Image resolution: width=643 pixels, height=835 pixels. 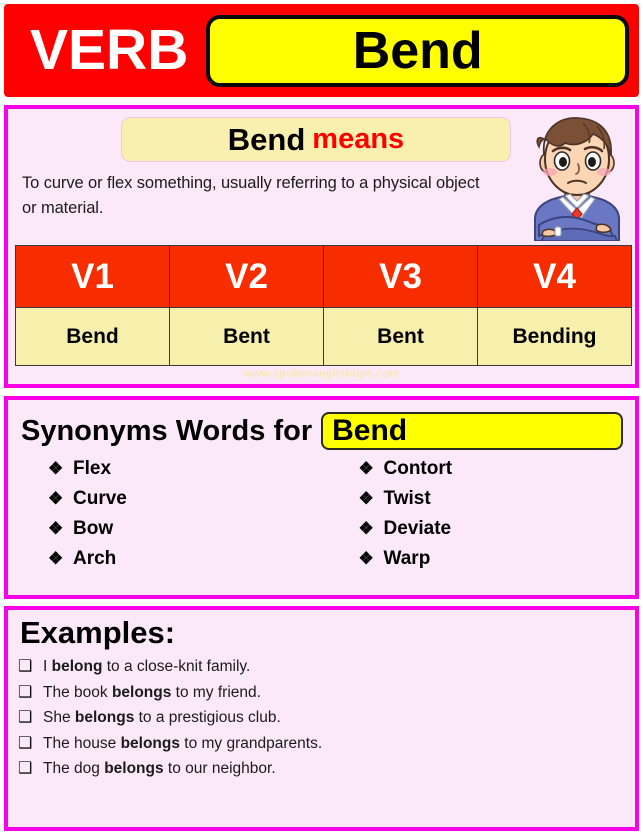 I want to click on synonyms-title: Synonyms Words for, so click(x=167, y=430).